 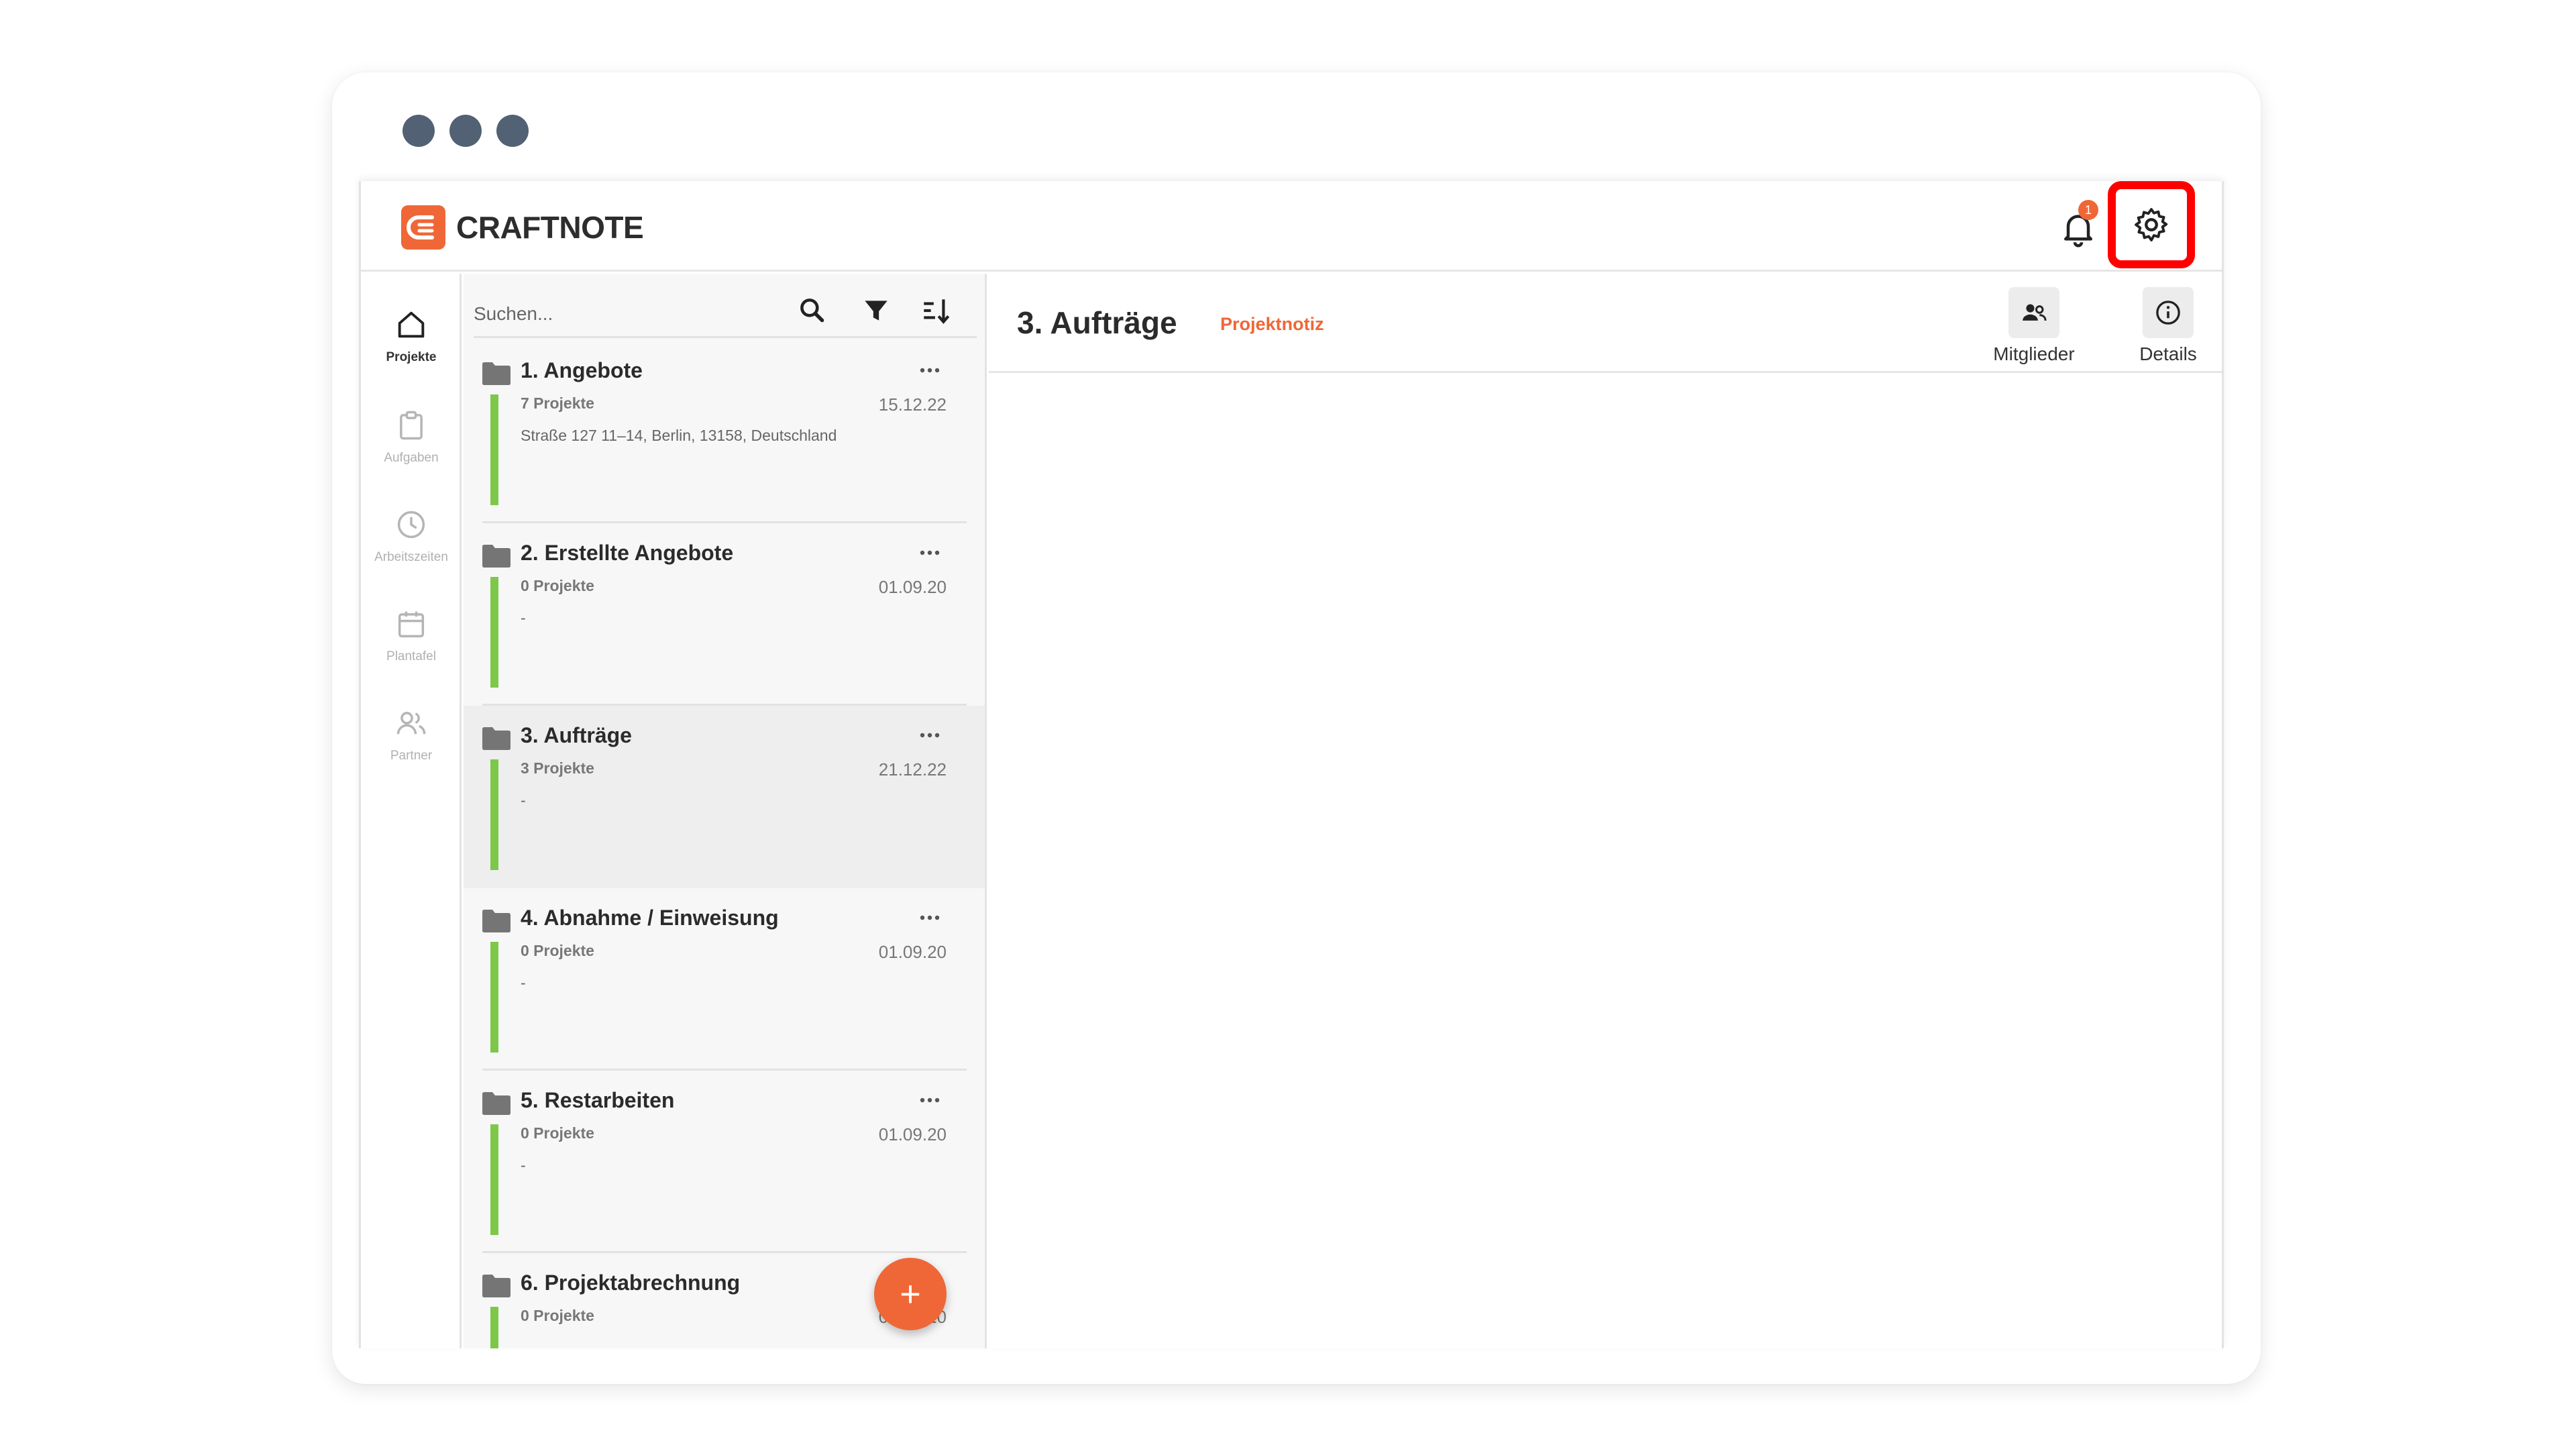 I want to click on folder-item: 5. Restarbeiten 0 Projekte 01.09.20 -, so click(x=724, y=1162).